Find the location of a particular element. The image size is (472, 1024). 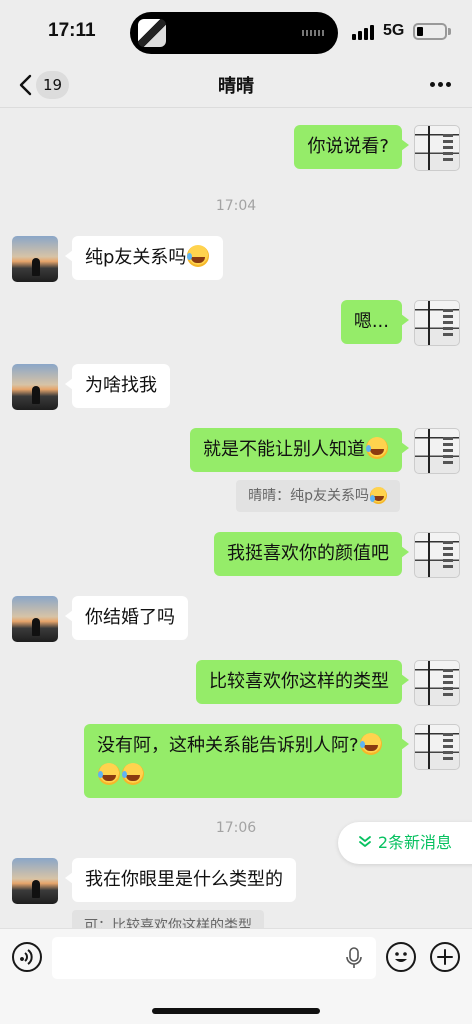

voice-icon is located at coordinates (27, 957).